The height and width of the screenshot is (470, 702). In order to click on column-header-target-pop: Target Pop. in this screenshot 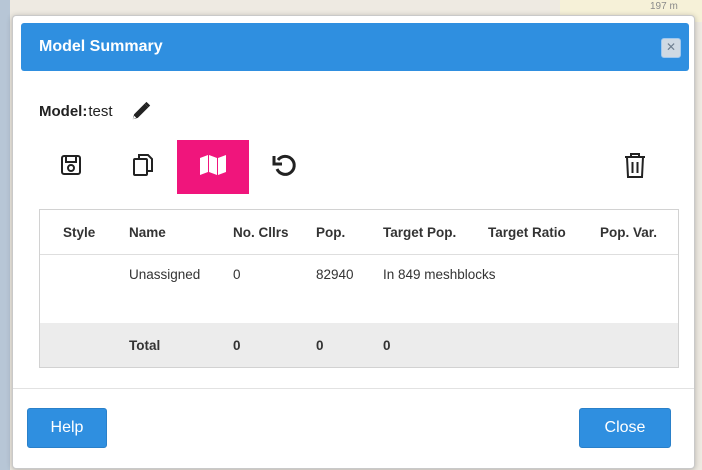, I will do `click(420, 232)`.